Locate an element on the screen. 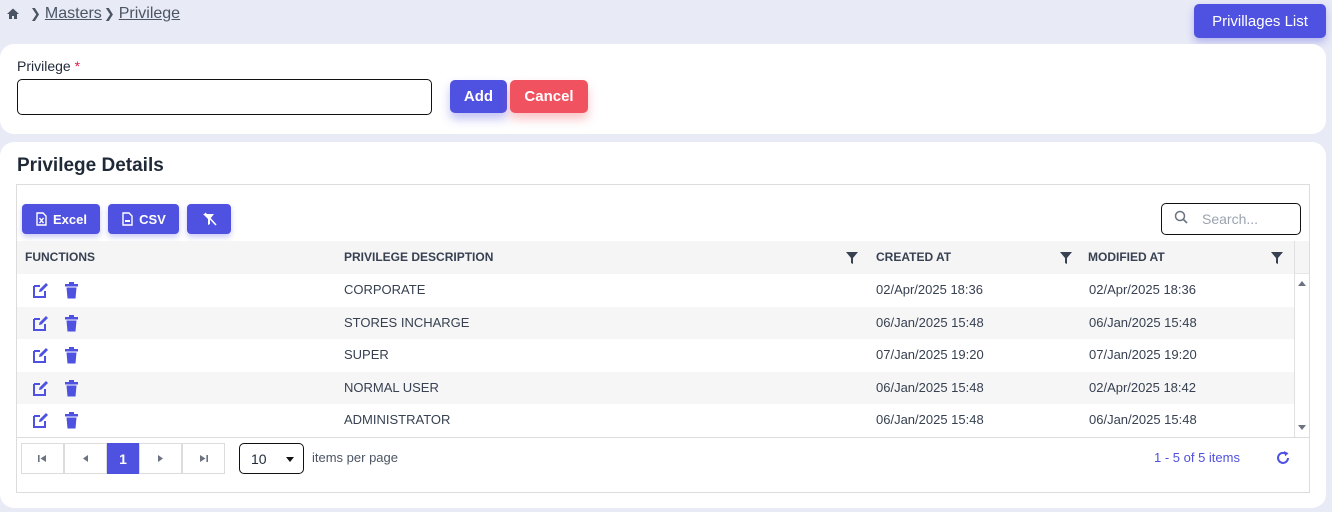  search-input is located at coordinates (1247, 219).